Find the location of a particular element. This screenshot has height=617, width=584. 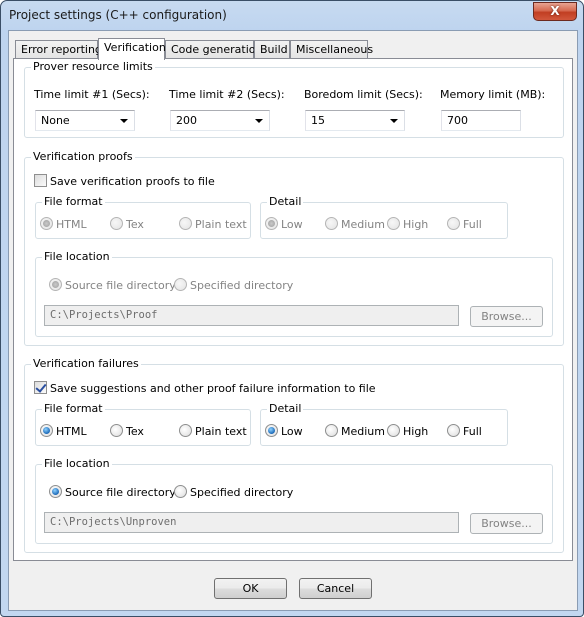

proofs-file-format-group: File format HTML Tex Plain text is located at coordinates (143, 217).